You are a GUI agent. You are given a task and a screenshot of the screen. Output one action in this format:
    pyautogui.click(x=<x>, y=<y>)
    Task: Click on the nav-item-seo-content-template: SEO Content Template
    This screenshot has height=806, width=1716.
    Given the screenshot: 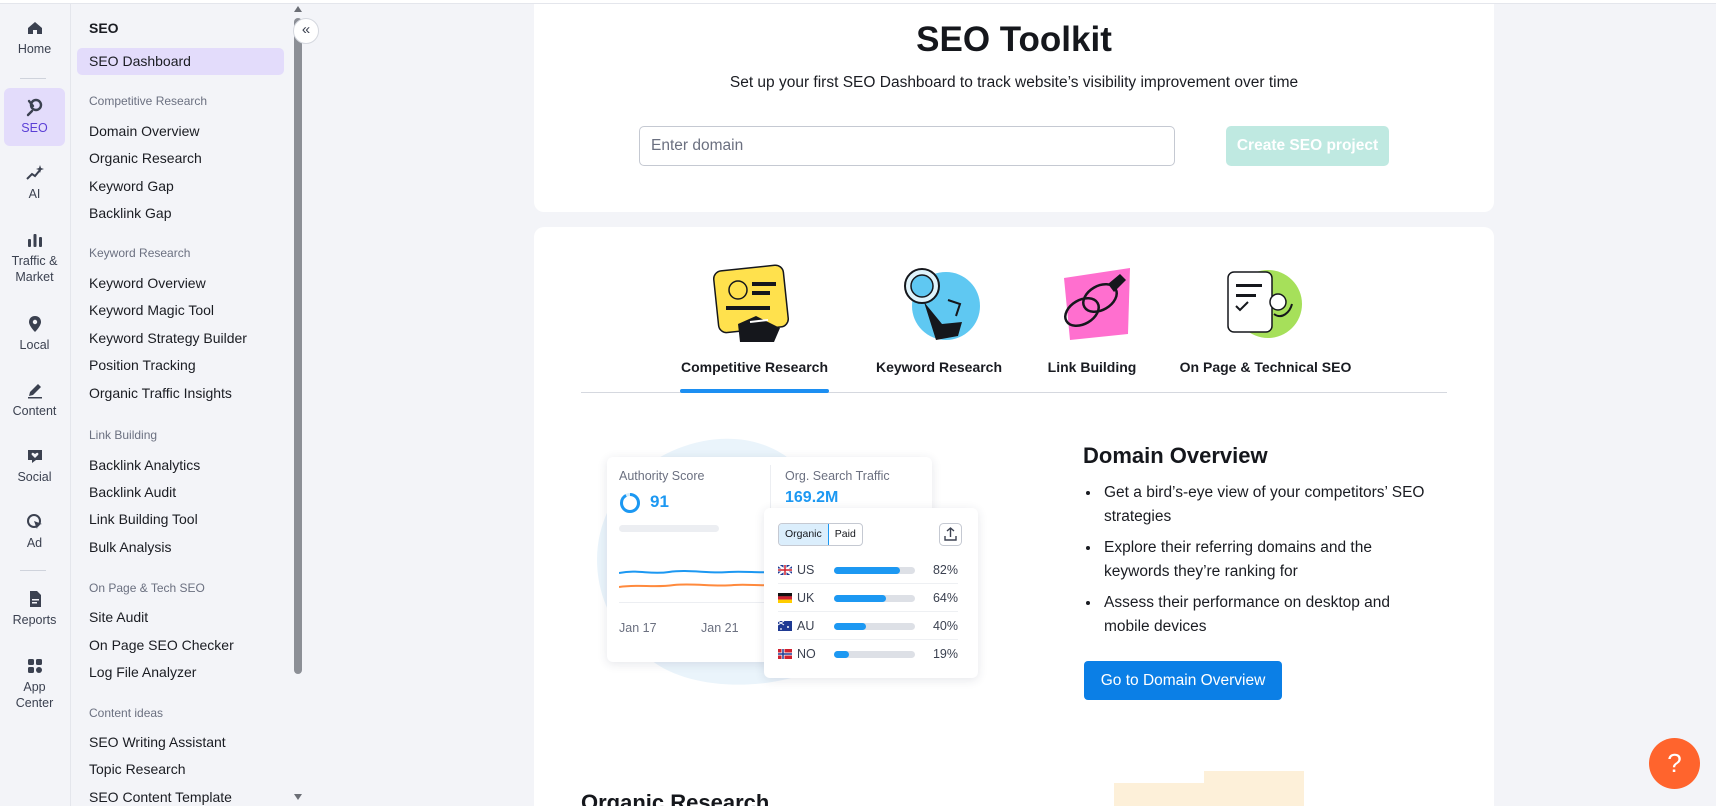 What is the action you would take?
    pyautogui.click(x=160, y=797)
    